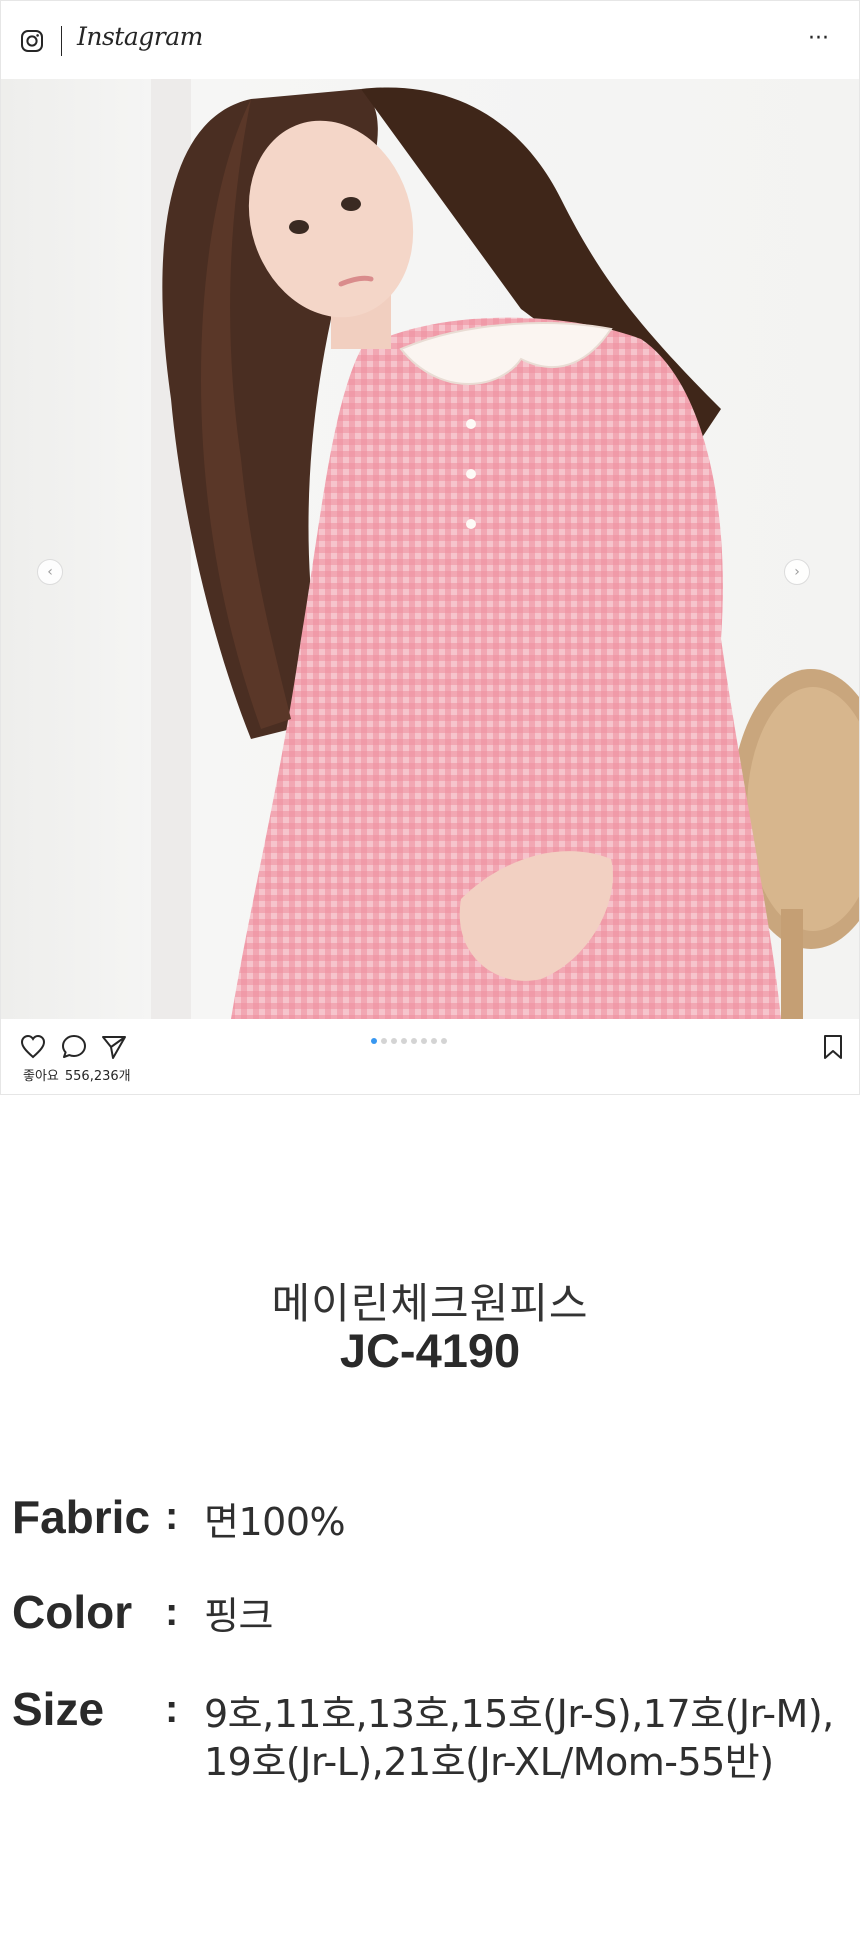  What do you see at coordinates (74, 1047) in the screenshot?
I see `comment-icon` at bounding box center [74, 1047].